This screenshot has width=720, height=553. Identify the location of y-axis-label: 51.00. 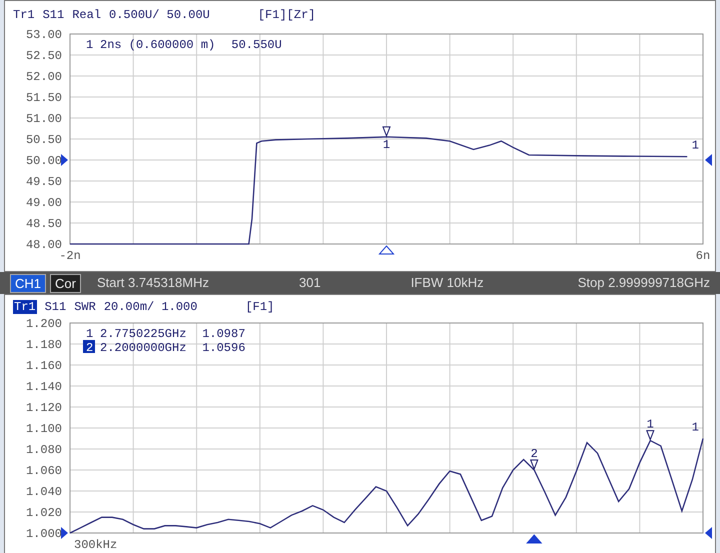
(44, 119).